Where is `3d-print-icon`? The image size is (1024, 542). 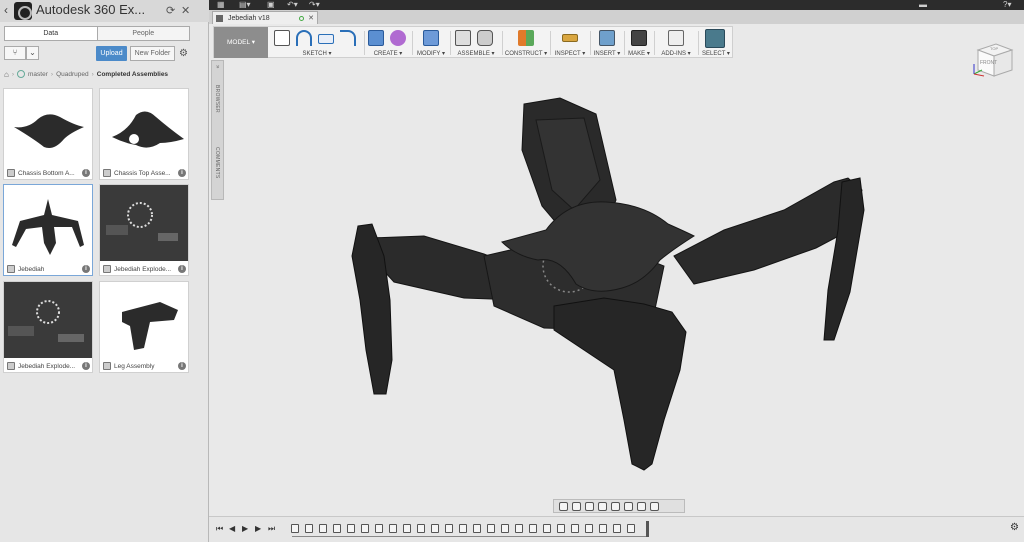 3d-print-icon is located at coordinates (639, 38).